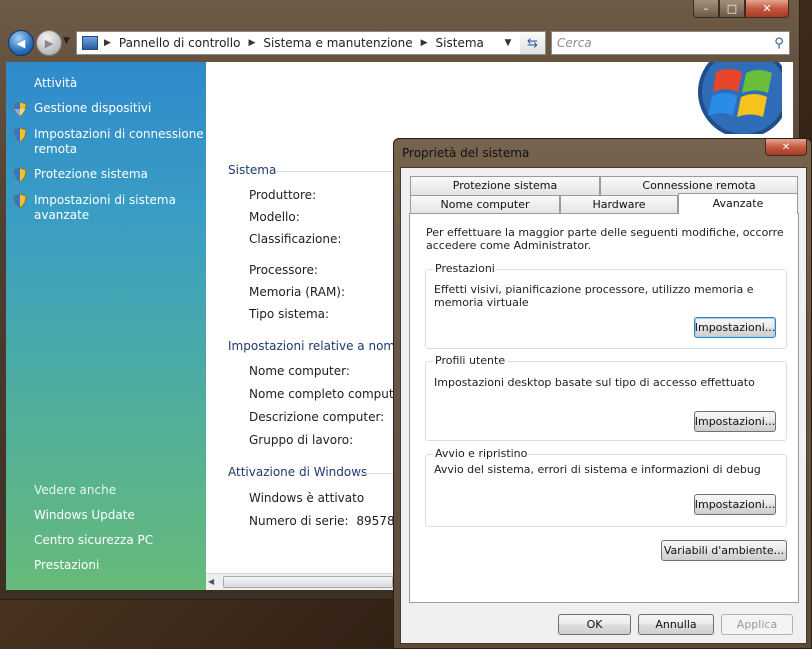  What do you see at coordinates (594, 624) in the screenshot?
I see `ok-button: OK` at bounding box center [594, 624].